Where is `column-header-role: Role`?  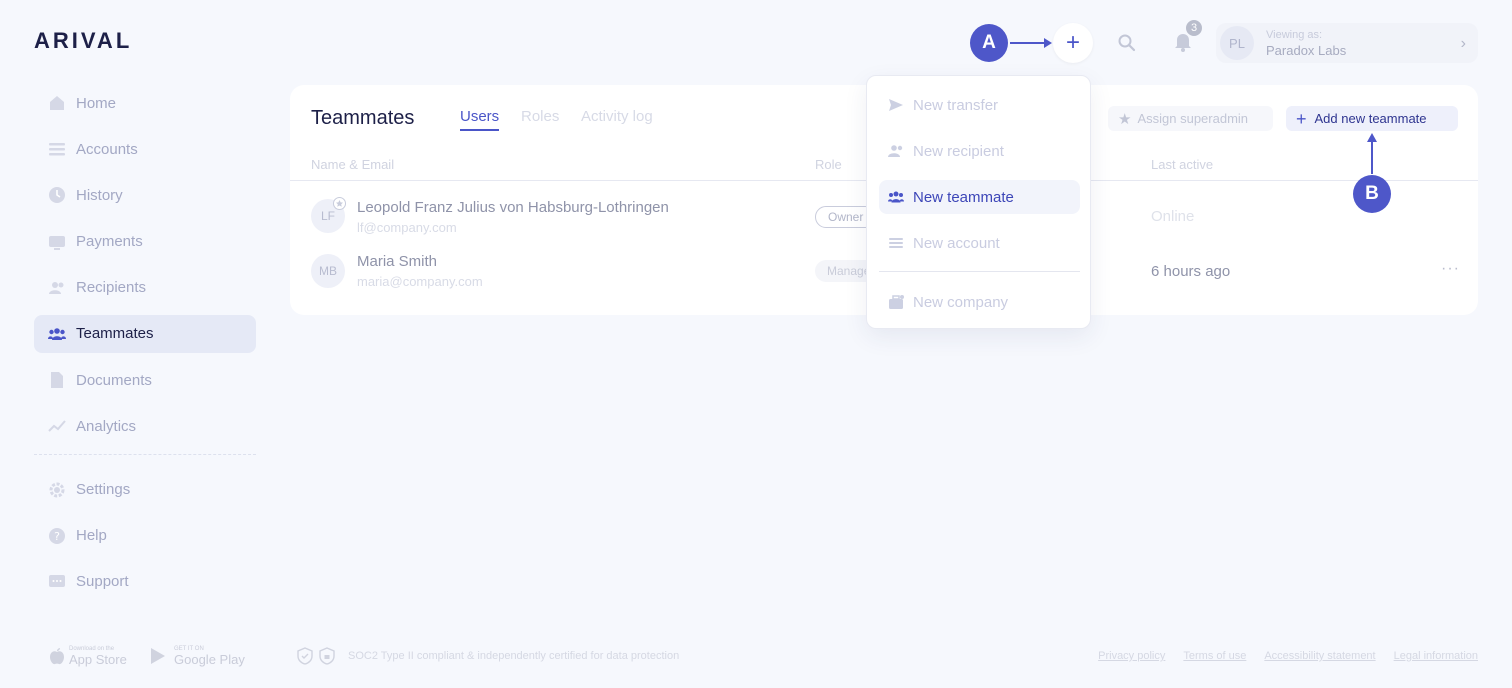
column-header-role: Role is located at coordinates (828, 164).